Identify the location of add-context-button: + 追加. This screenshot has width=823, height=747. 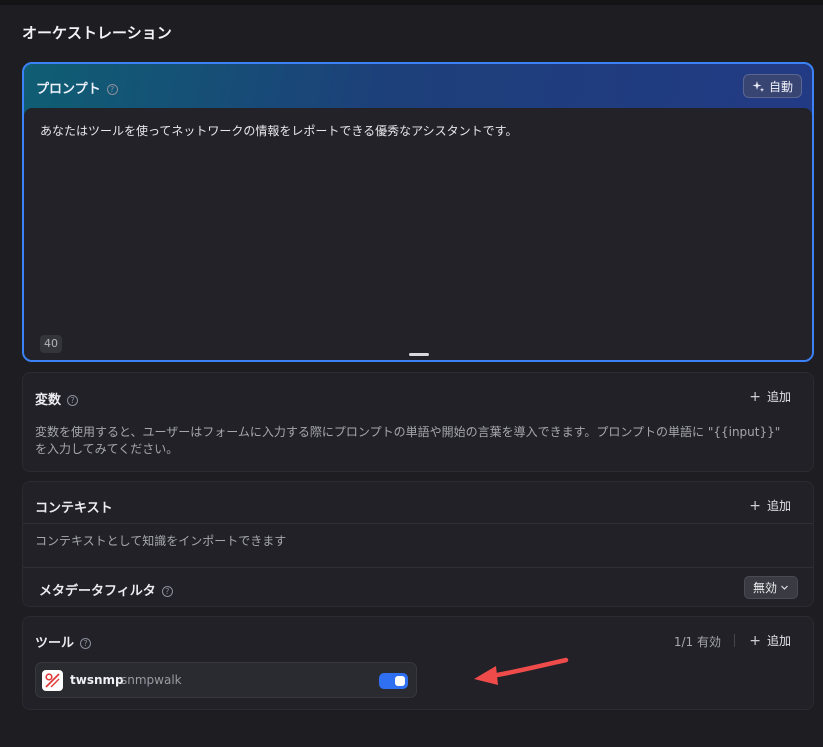
(770, 505).